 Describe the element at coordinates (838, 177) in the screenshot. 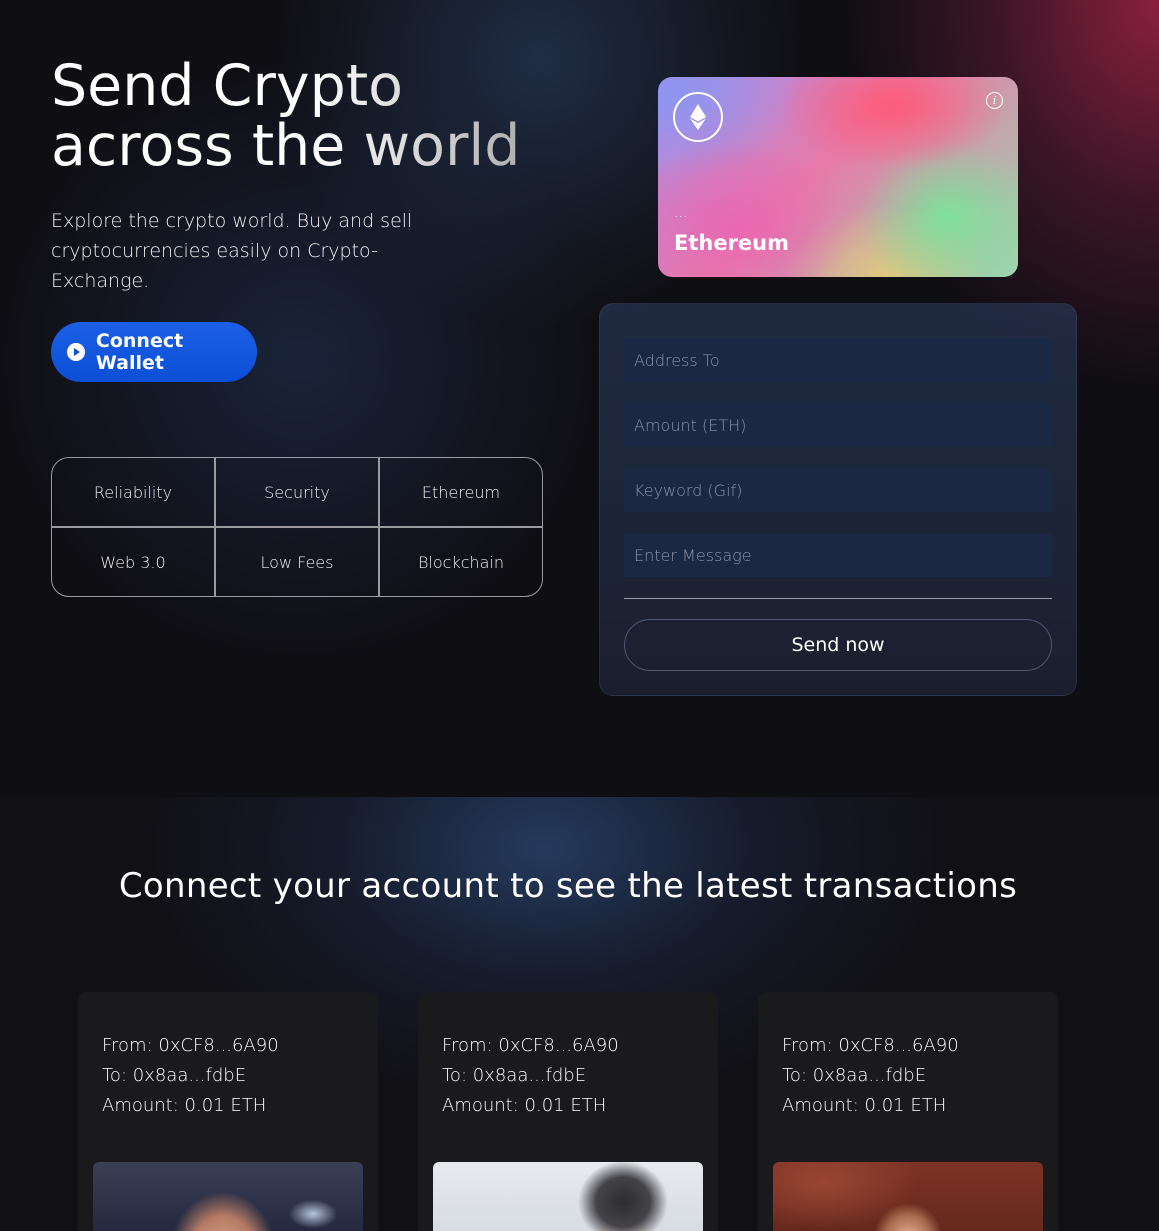

I see `ethereum-card: i ... Ethereum` at that location.